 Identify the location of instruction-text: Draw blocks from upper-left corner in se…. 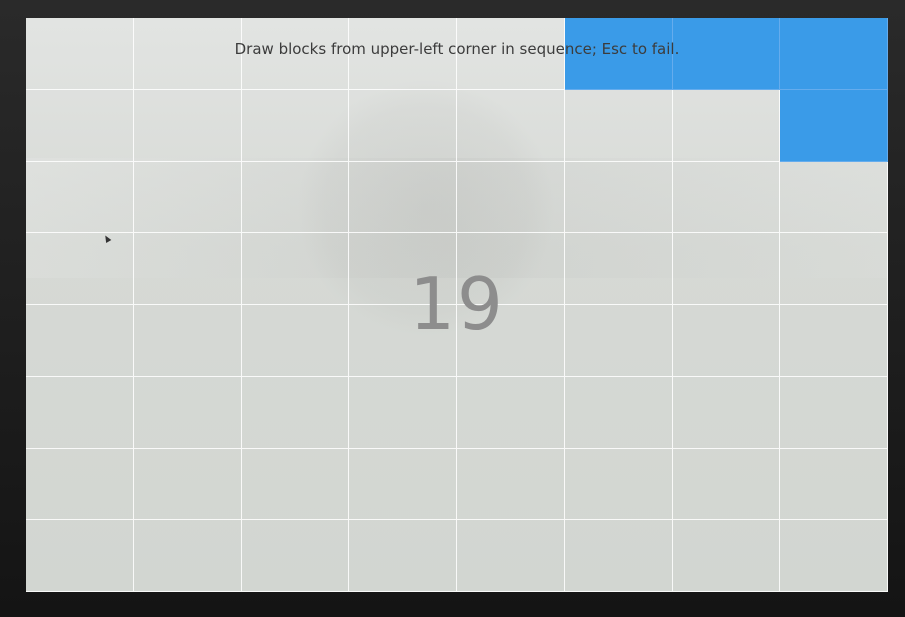
(457, 49).